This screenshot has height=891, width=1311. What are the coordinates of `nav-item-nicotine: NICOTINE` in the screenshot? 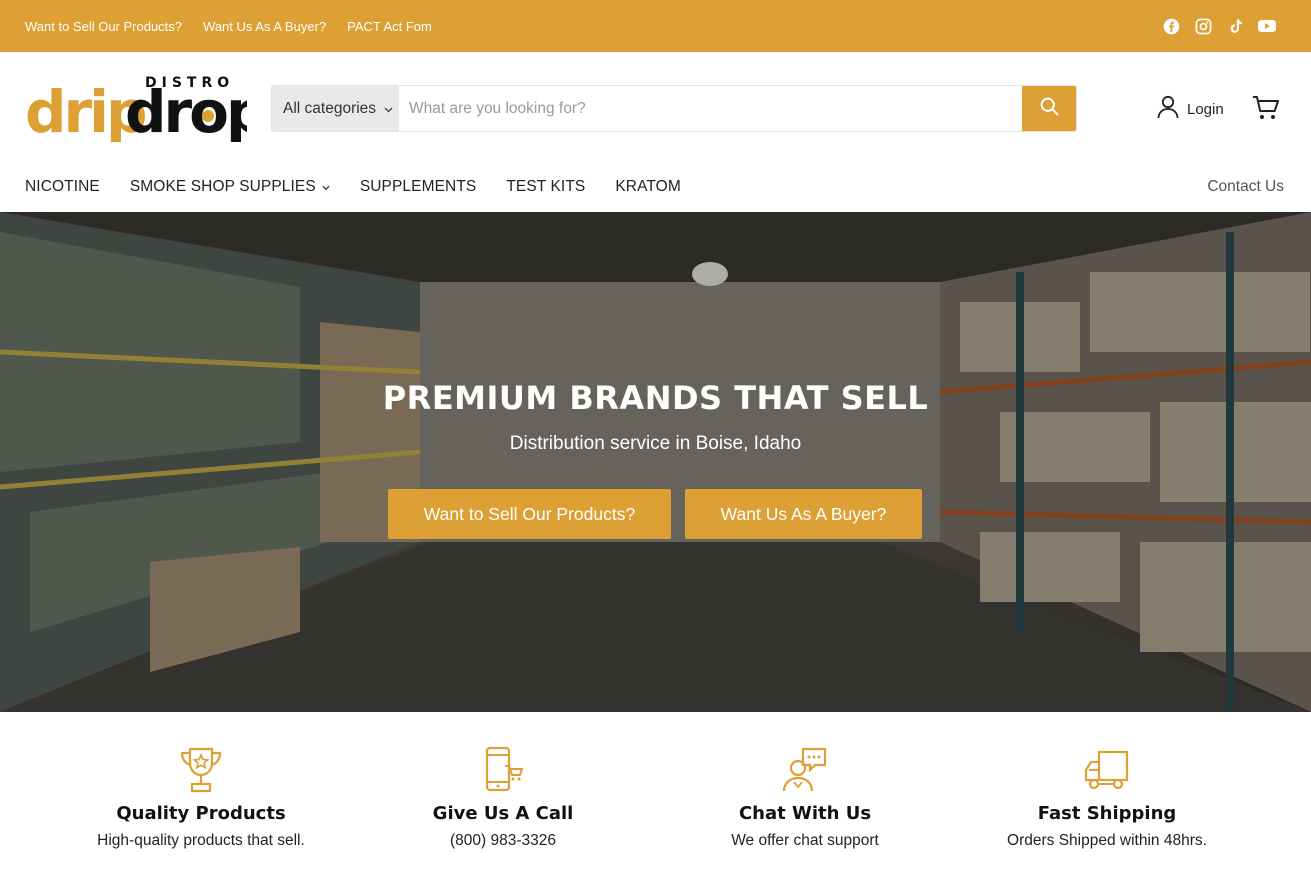 It's located at (62, 187).